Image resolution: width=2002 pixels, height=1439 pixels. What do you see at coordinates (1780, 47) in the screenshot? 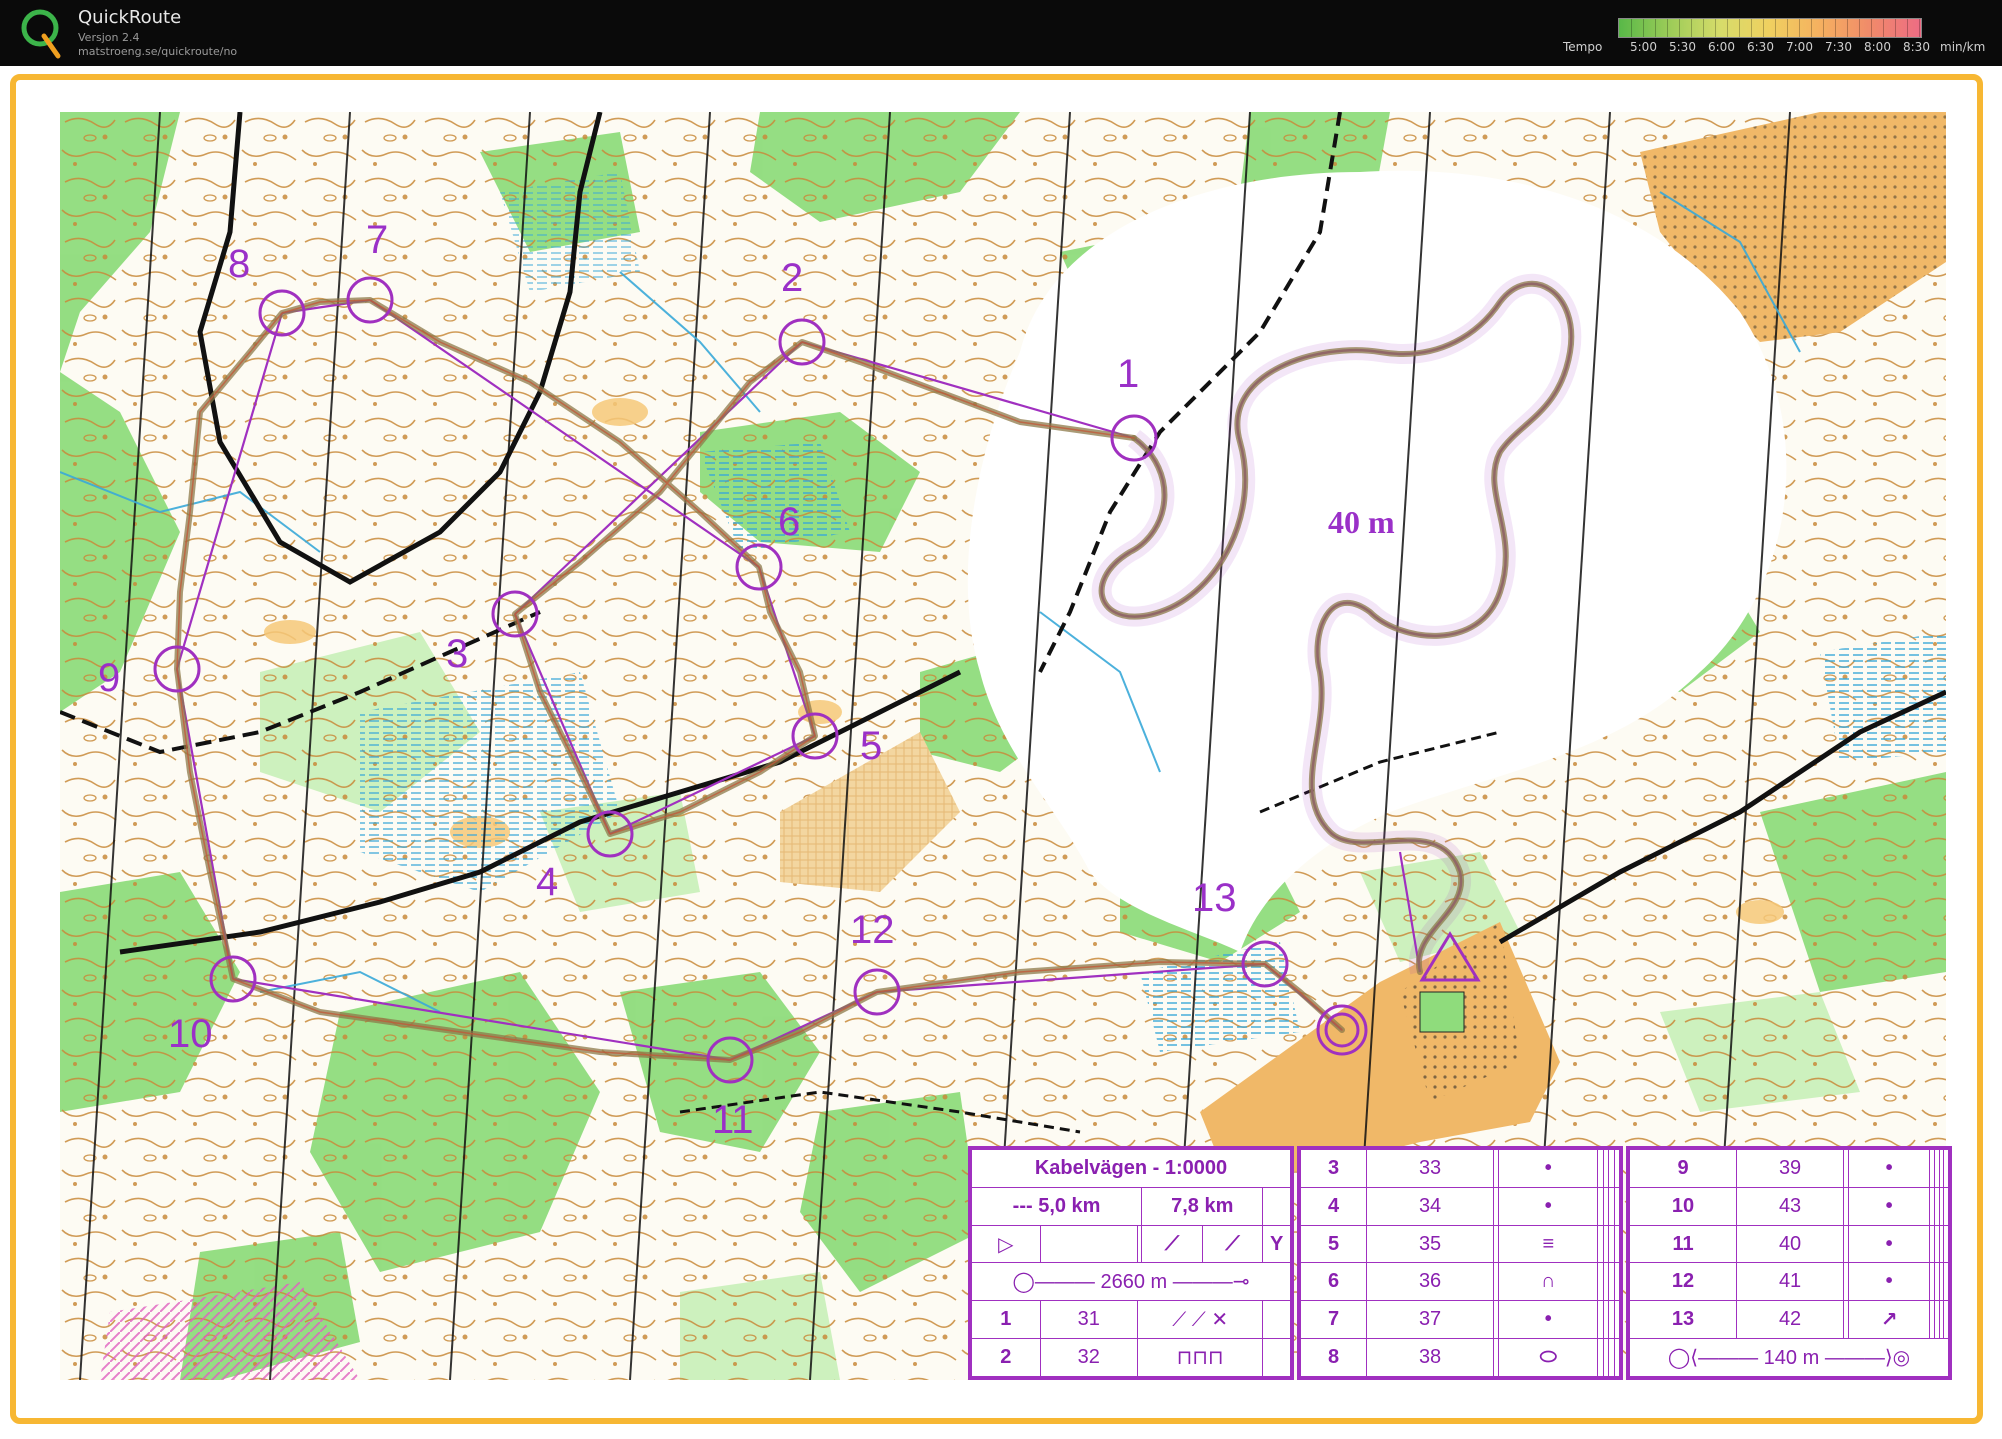
I see `tempo-scale-ticks: 5:00 5:30 6:00 6:30 7:00 7:30 8:00 8:30` at bounding box center [1780, 47].